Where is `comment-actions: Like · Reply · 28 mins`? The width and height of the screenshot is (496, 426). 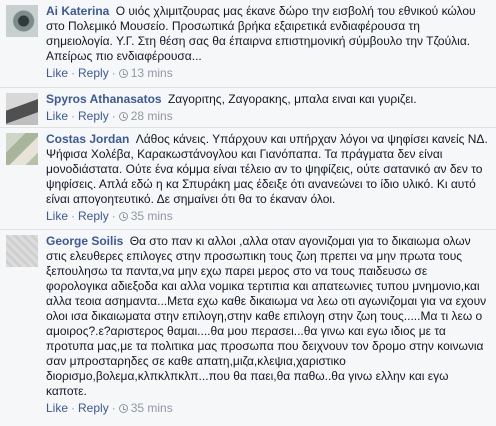
comment-actions: Like · Reply · 28 mins is located at coordinates (268, 116).